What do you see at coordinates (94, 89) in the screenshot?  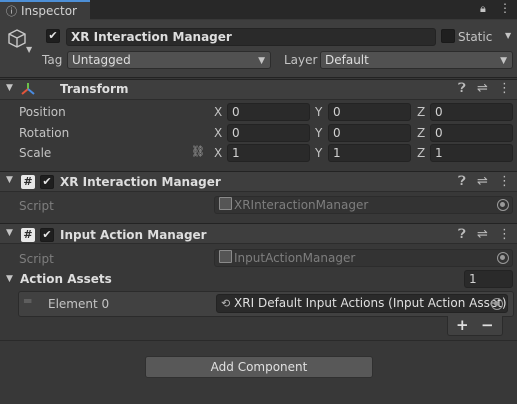 I see `transform-title: Transform` at bounding box center [94, 89].